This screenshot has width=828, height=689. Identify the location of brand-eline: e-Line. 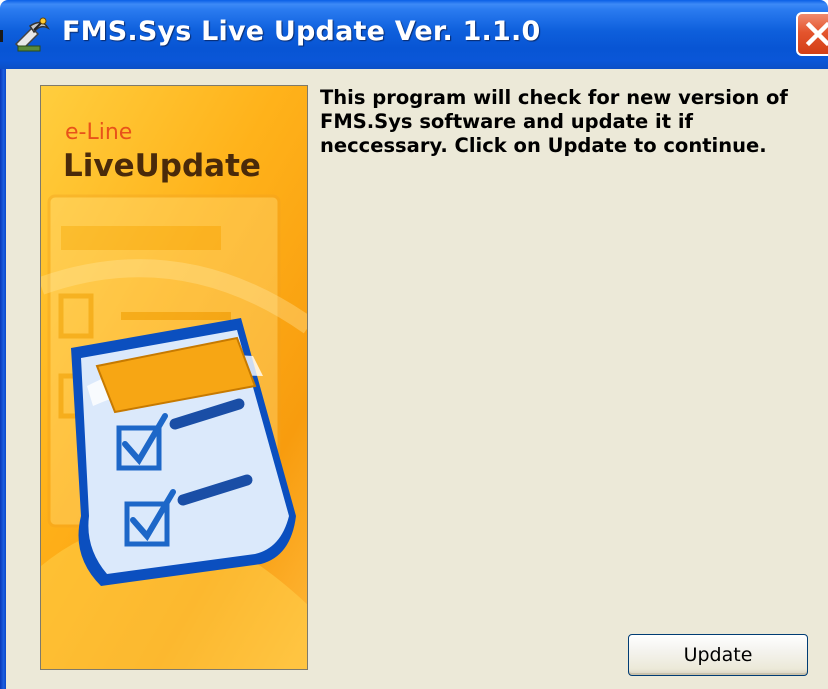
(99, 132).